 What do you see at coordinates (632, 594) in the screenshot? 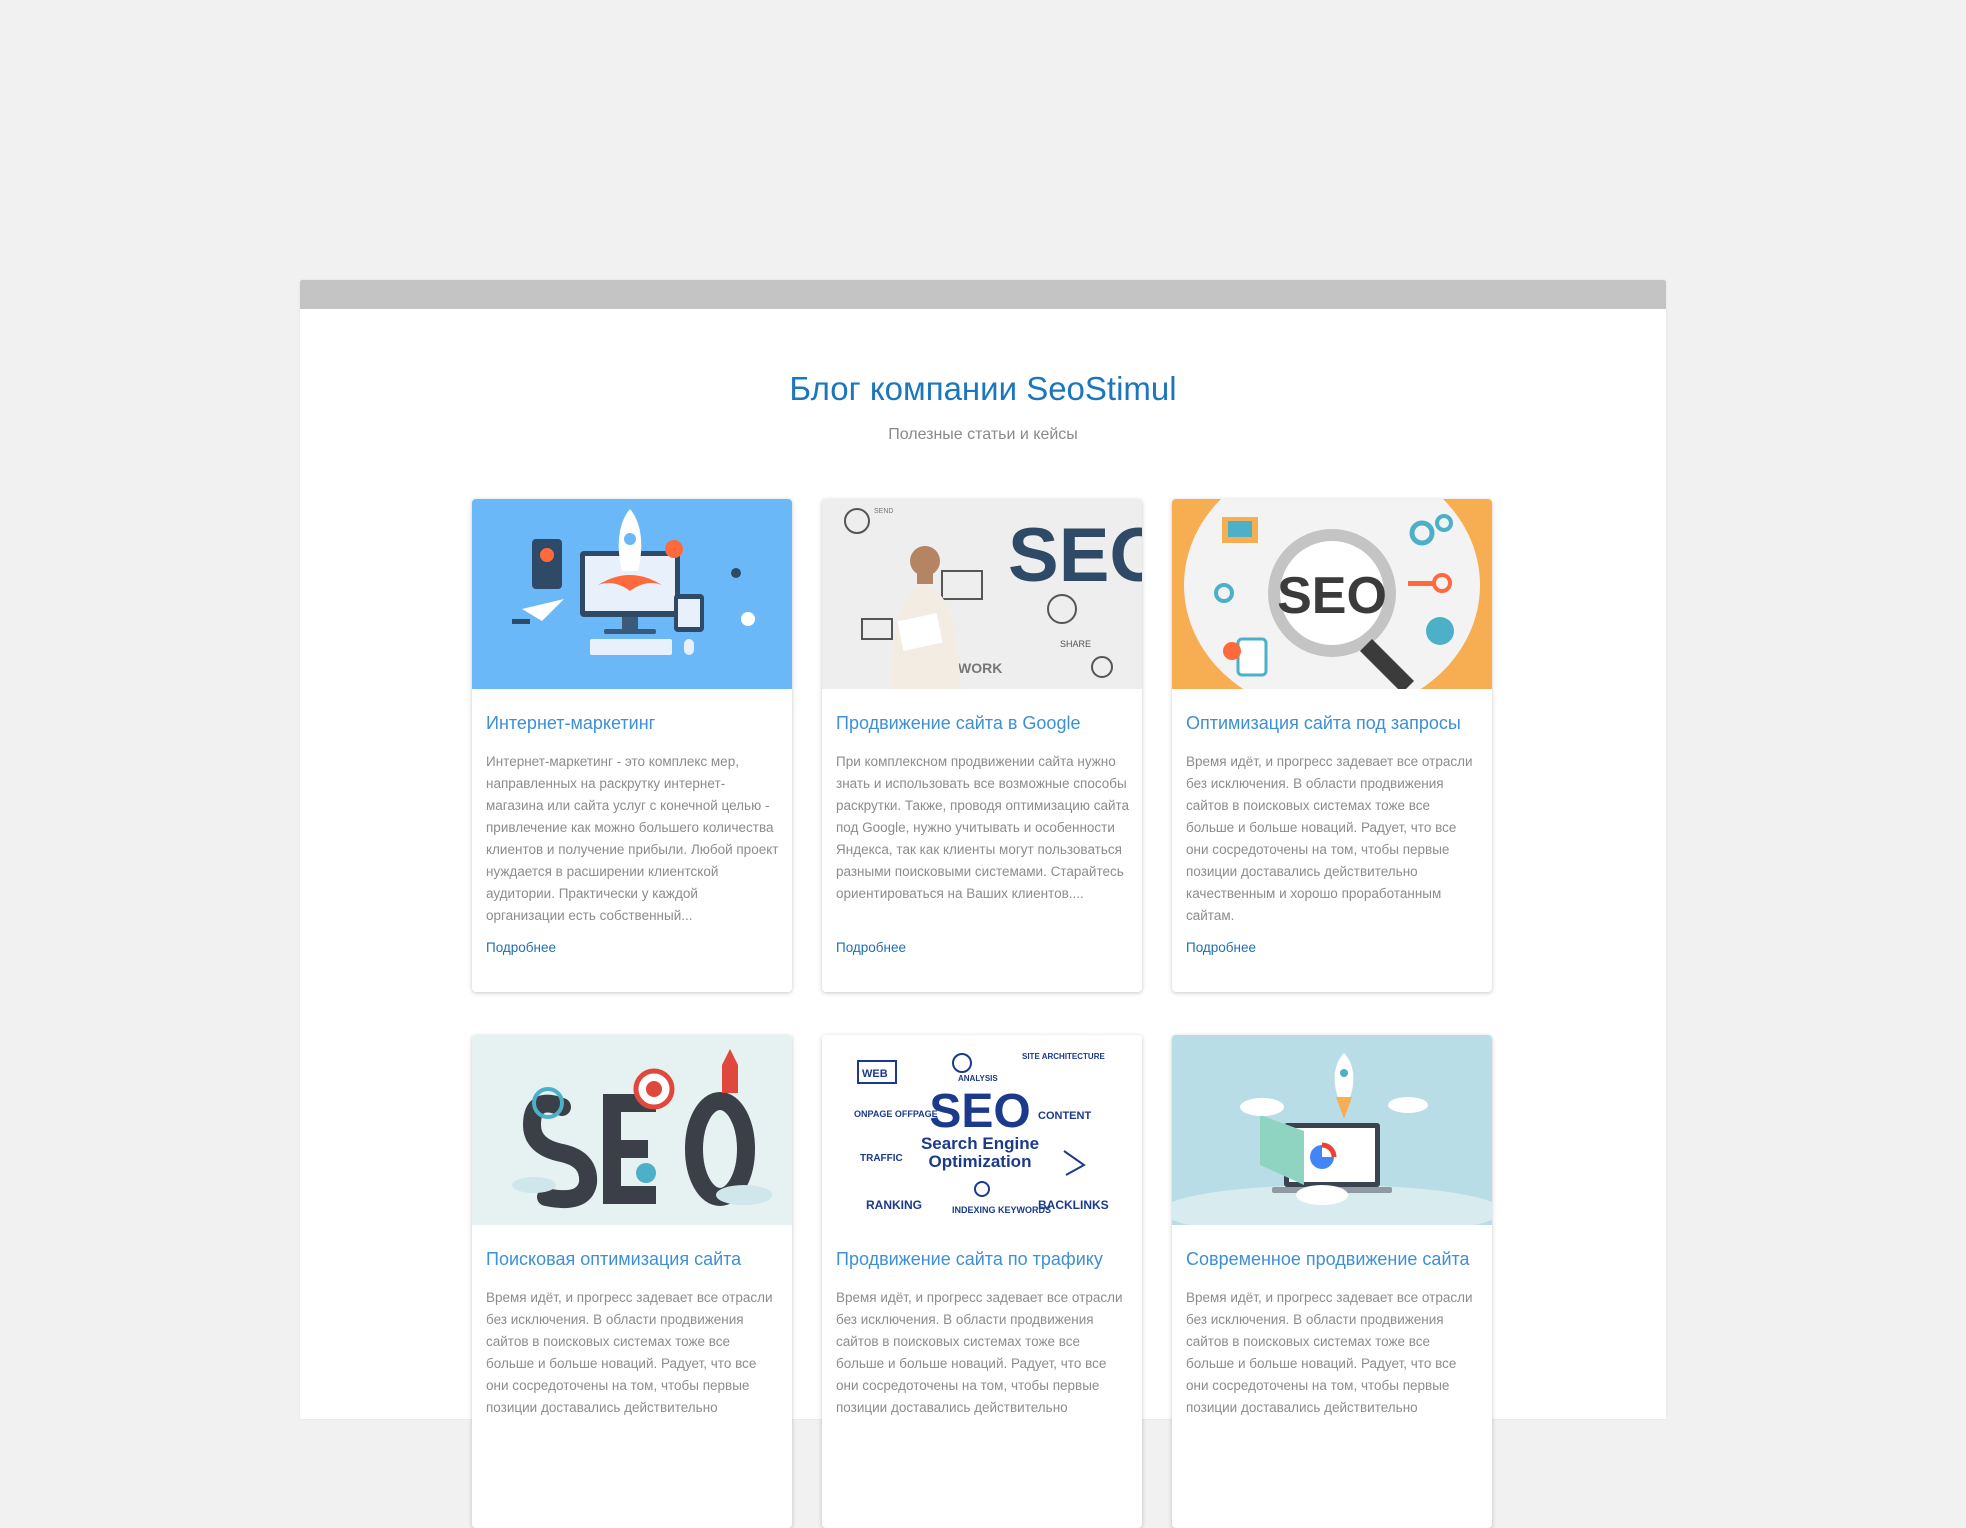
I see `rocket-marketing-illustration` at bounding box center [632, 594].